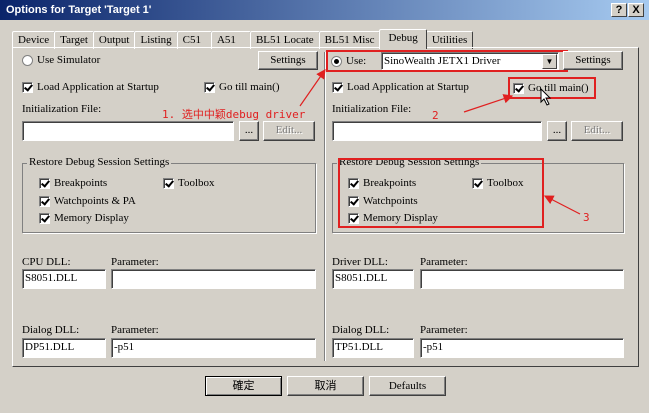  I want to click on tab-debug: Debug, so click(403, 39).